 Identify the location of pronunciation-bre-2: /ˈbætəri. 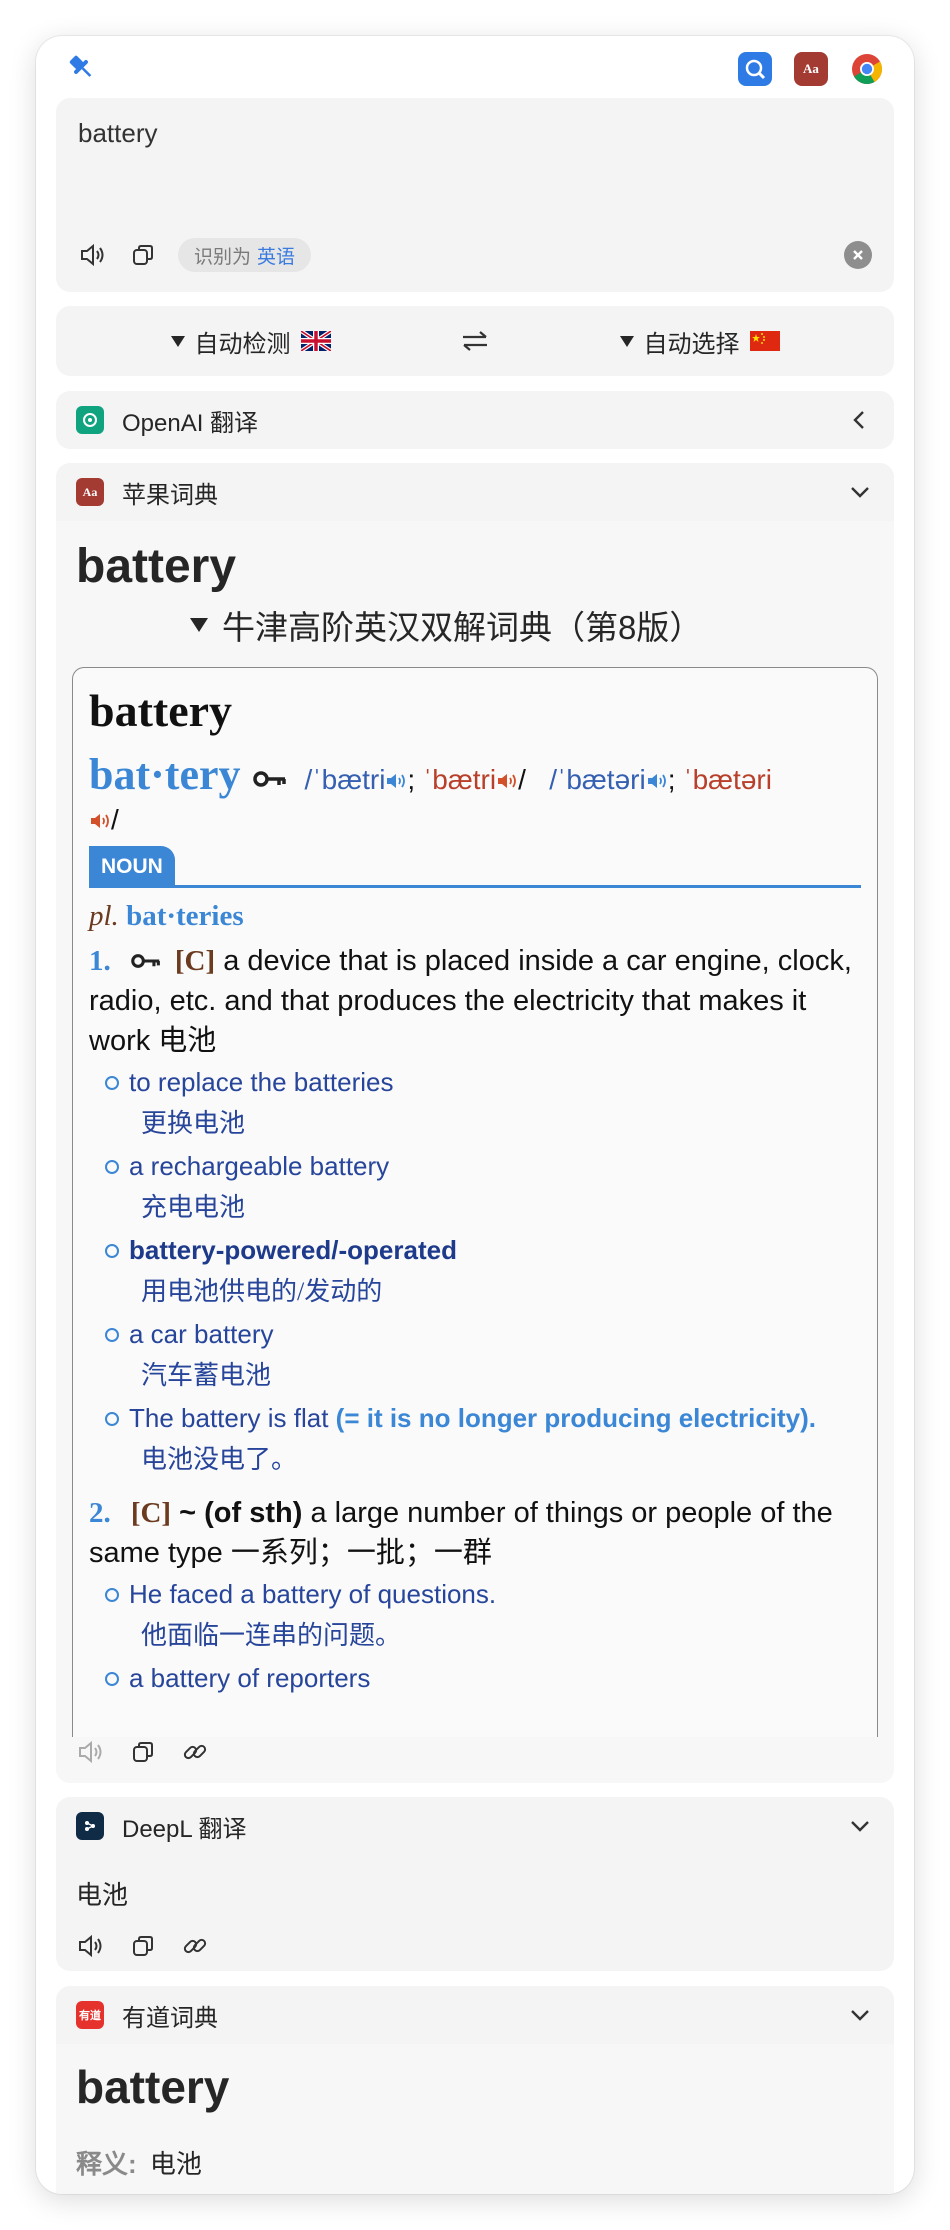
(597, 779).